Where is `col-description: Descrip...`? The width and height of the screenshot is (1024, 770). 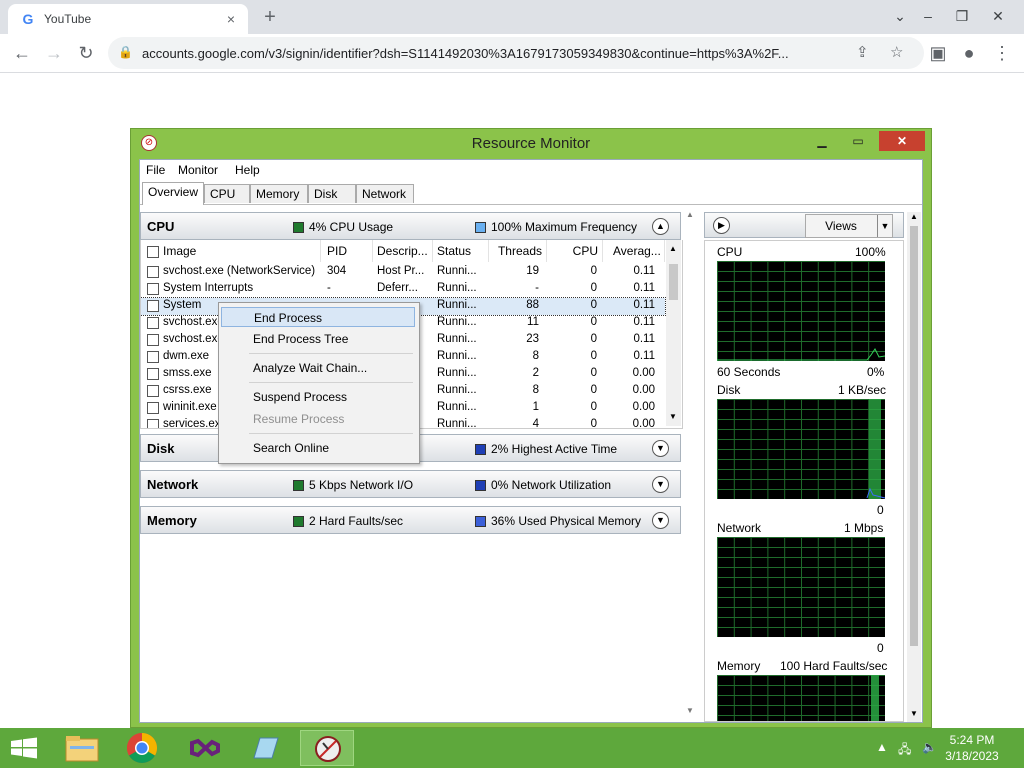
col-description: Descrip... is located at coordinates (403, 251).